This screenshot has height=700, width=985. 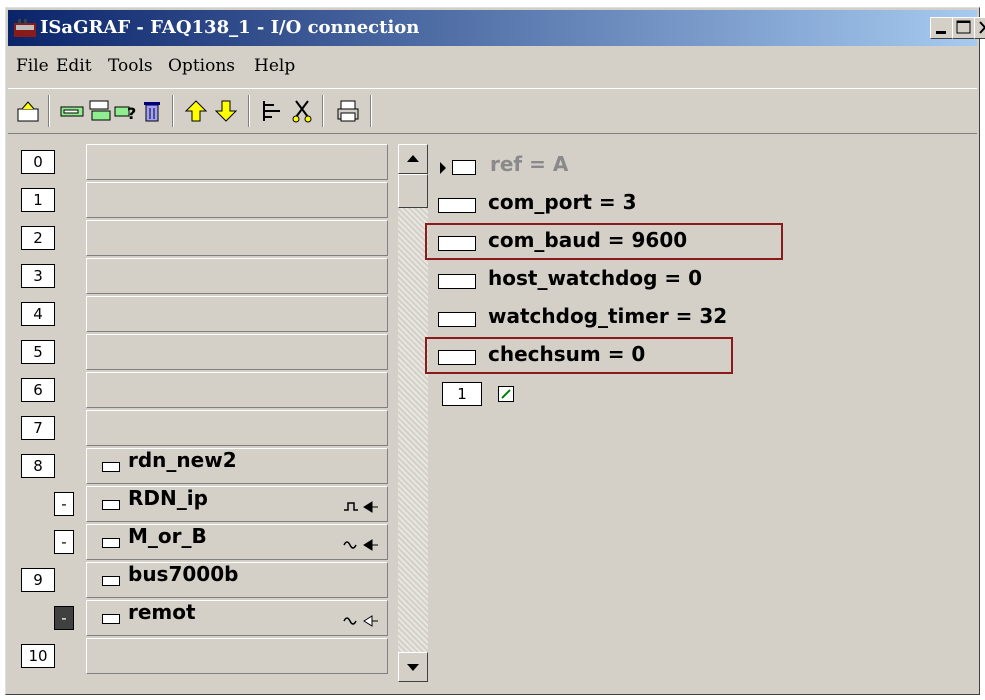 What do you see at coordinates (38, 200) in the screenshot?
I see `slot-number: 1` at bounding box center [38, 200].